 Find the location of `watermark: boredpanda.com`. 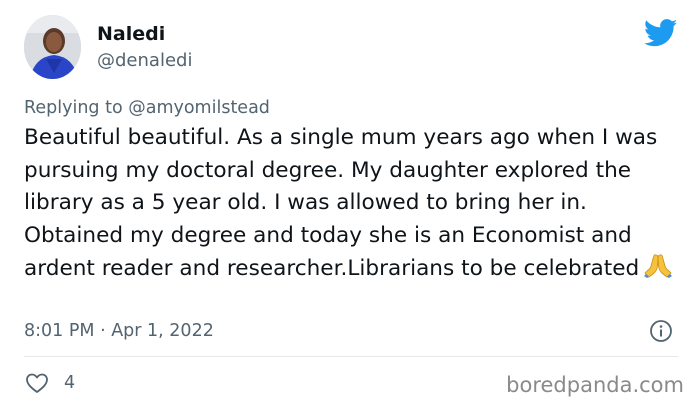

watermark: boredpanda.com is located at coordinates (595, 385).